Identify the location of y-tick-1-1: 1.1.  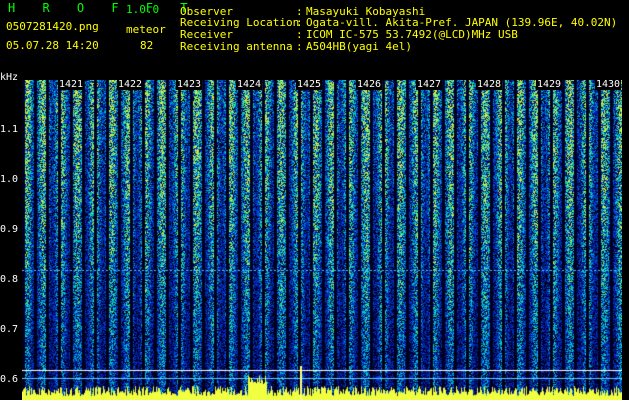
(9, 129).